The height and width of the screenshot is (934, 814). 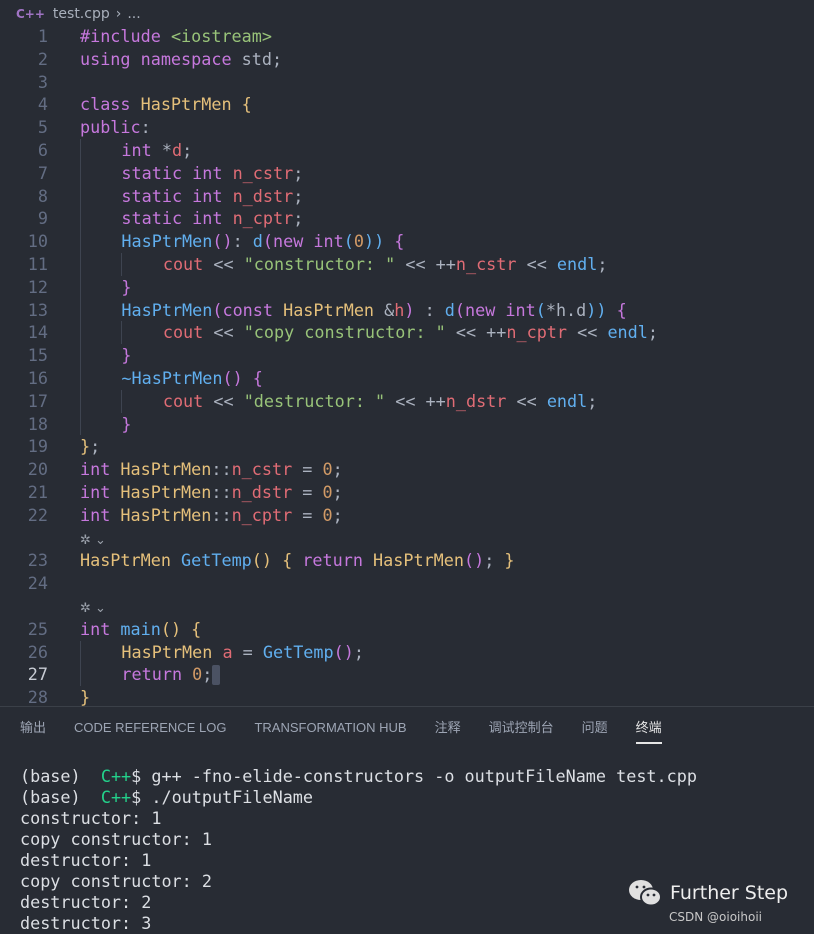 I want to click on code-token: *h.d, so click(x=566, y=309).